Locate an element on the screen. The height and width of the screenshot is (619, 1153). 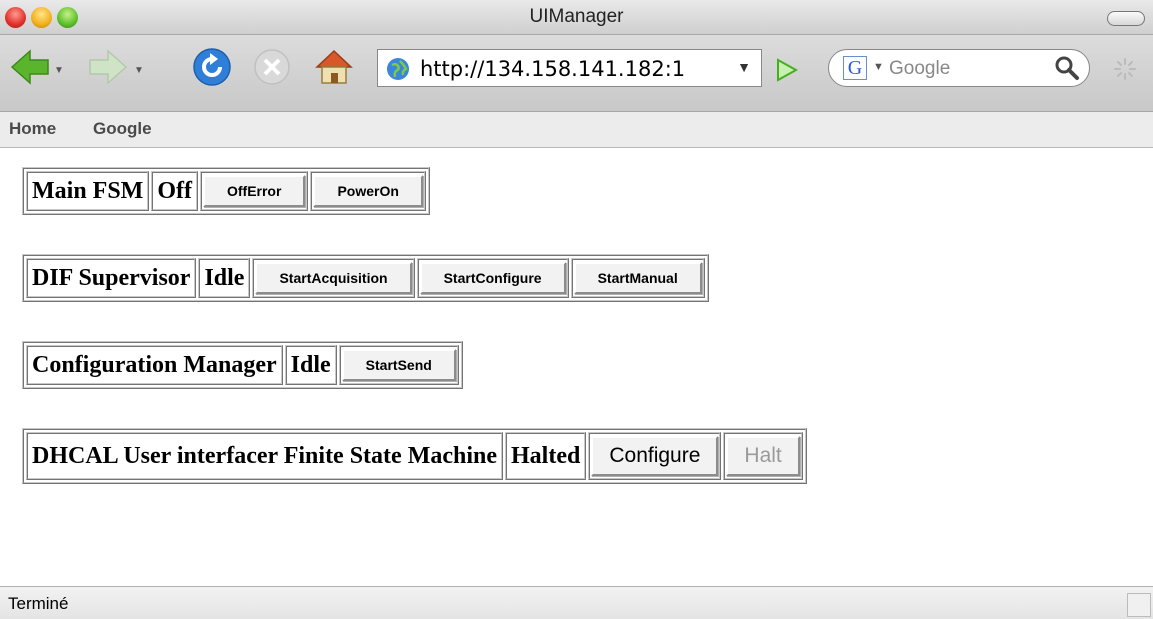
spinner-icon is located at coordinates (1125, 69).